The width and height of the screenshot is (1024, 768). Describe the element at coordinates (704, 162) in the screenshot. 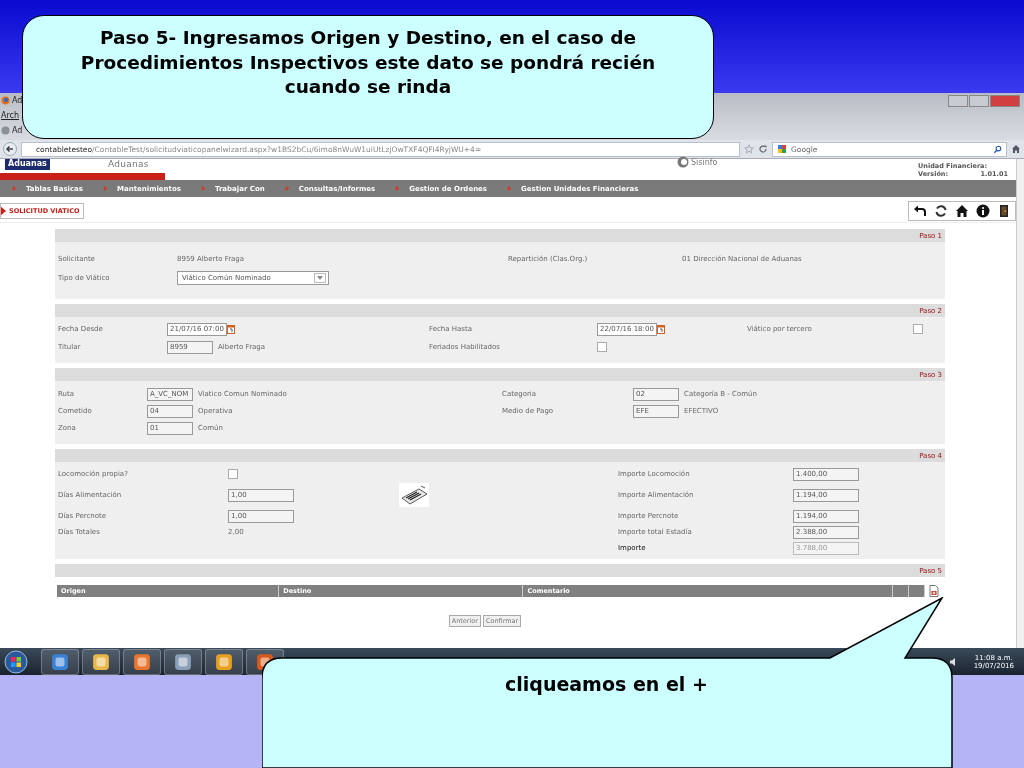

I see `brand-name: Sisinfo` at that location.